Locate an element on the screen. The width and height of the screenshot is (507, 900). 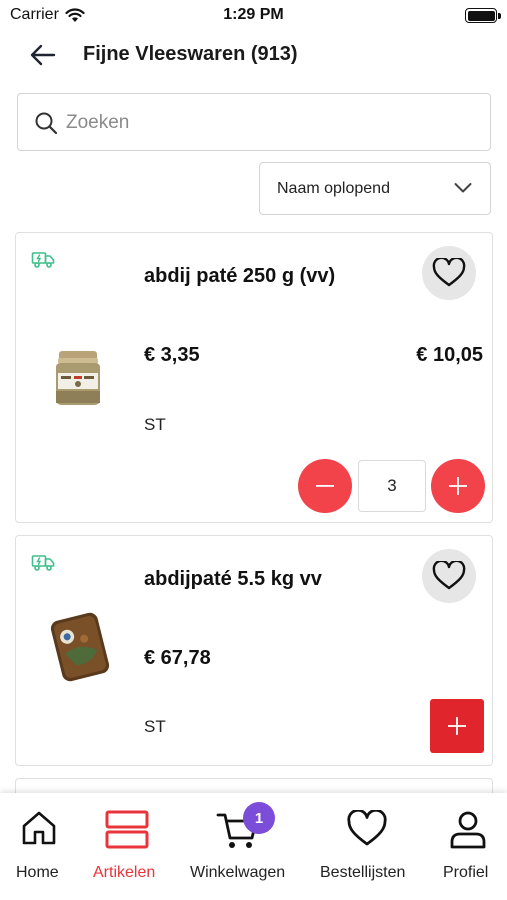
tab-bestellijsten: Bestellijsten is located at coordinates (368, 846).